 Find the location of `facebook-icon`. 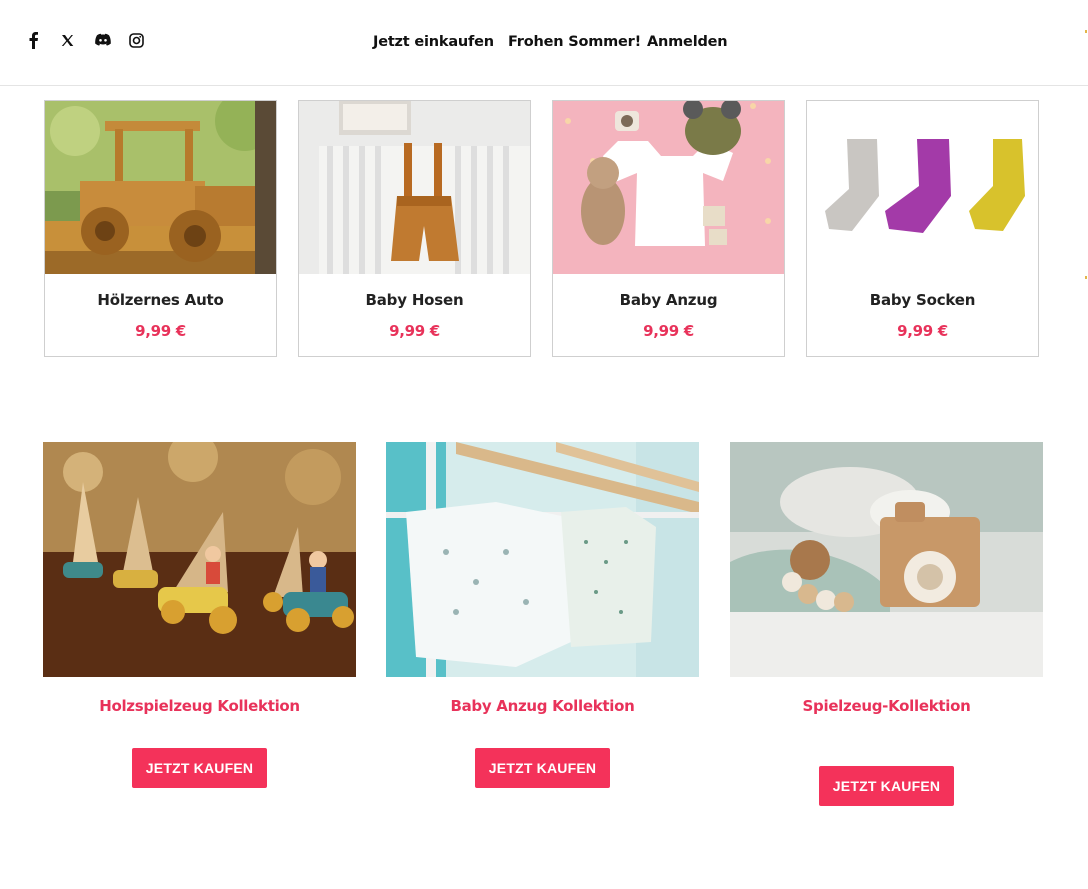

facebook-icon is located at coordinates (44, 40).